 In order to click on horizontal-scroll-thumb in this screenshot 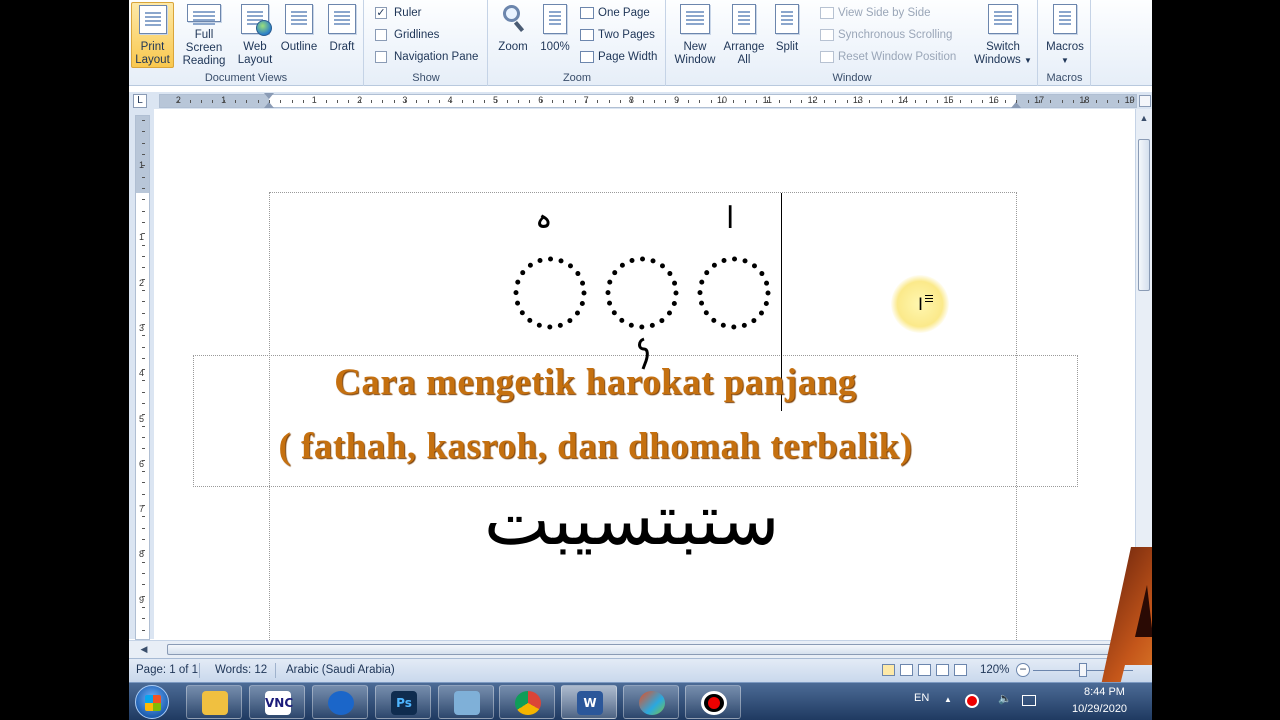, I will do `click(652, 649)`.